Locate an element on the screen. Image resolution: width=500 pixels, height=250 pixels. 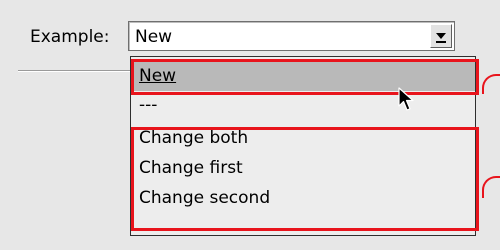
example-combobox: New is located at coordinates (291, 36).